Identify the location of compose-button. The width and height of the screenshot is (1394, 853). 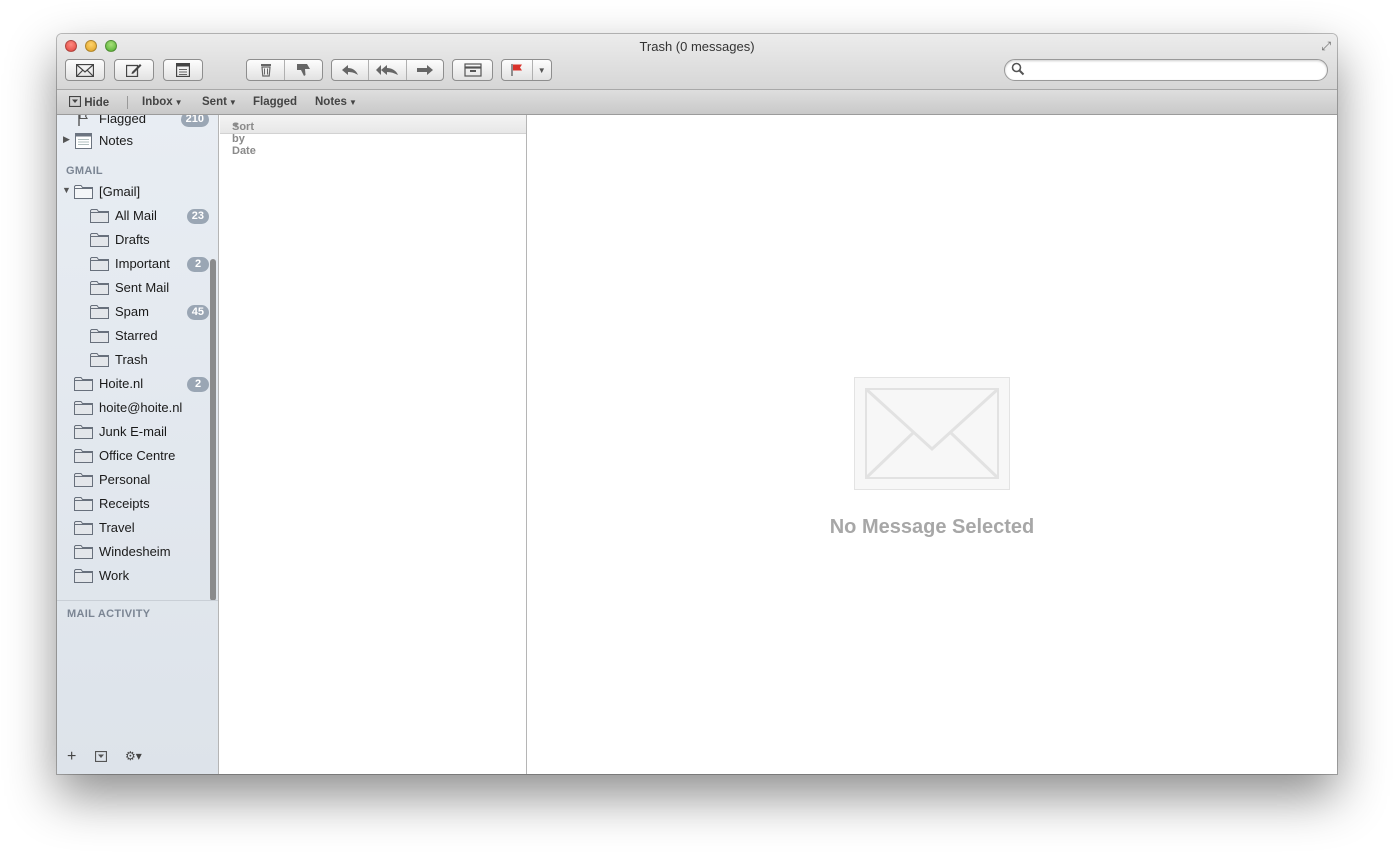
(134, 70).